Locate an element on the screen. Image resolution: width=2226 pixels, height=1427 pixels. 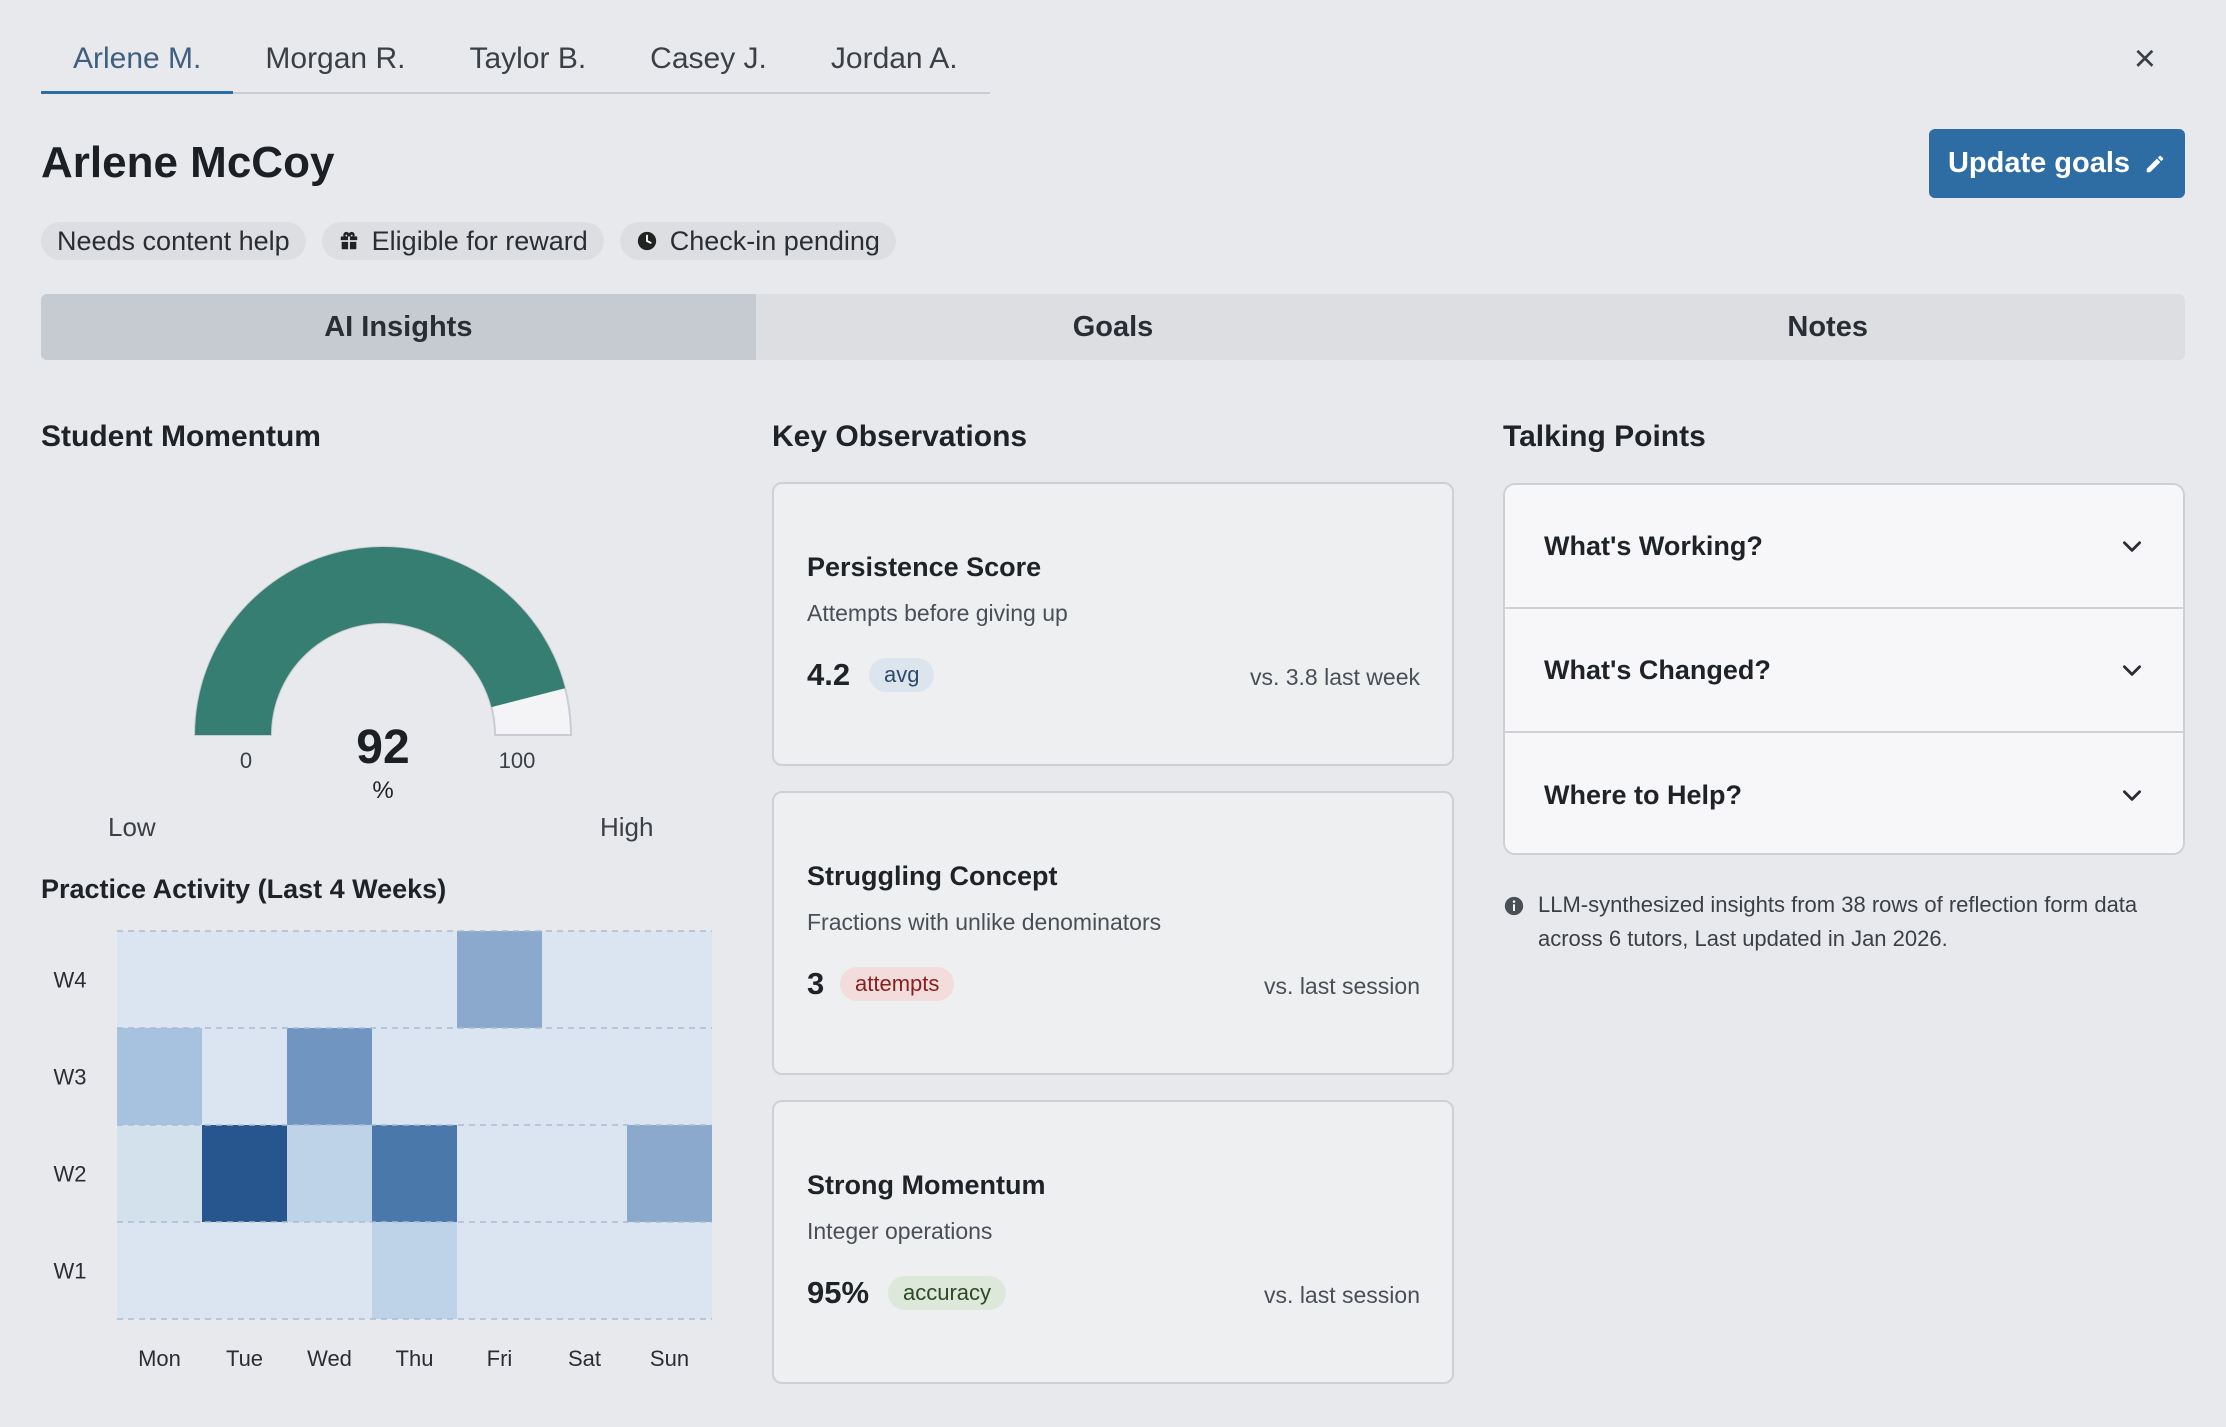
accordion-item-whats-changed: What's Changed? is located at coordinates (1844, 671).